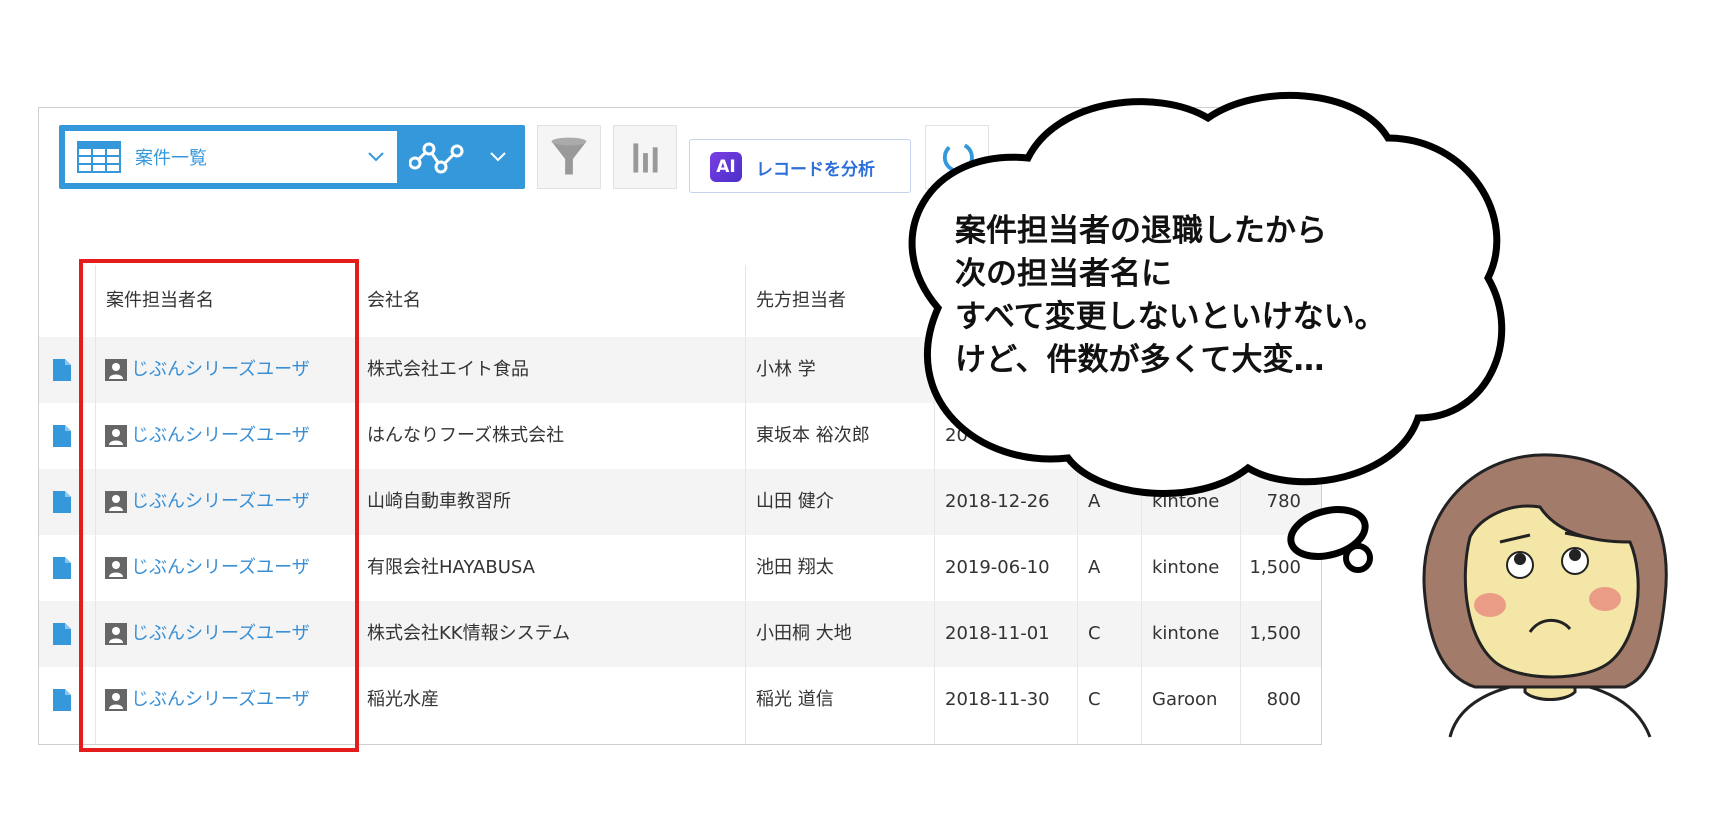 This screenshot has height=819, width=1732. I want to click on graph-button, so click(645, 157).